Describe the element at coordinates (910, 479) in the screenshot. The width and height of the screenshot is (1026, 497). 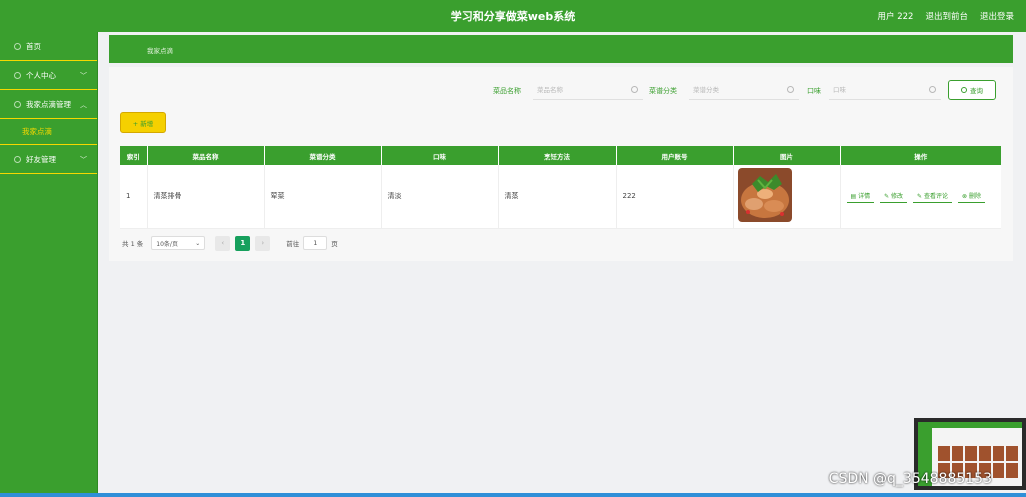
I see `watermark: CSDN @q_3548885153` at that location.